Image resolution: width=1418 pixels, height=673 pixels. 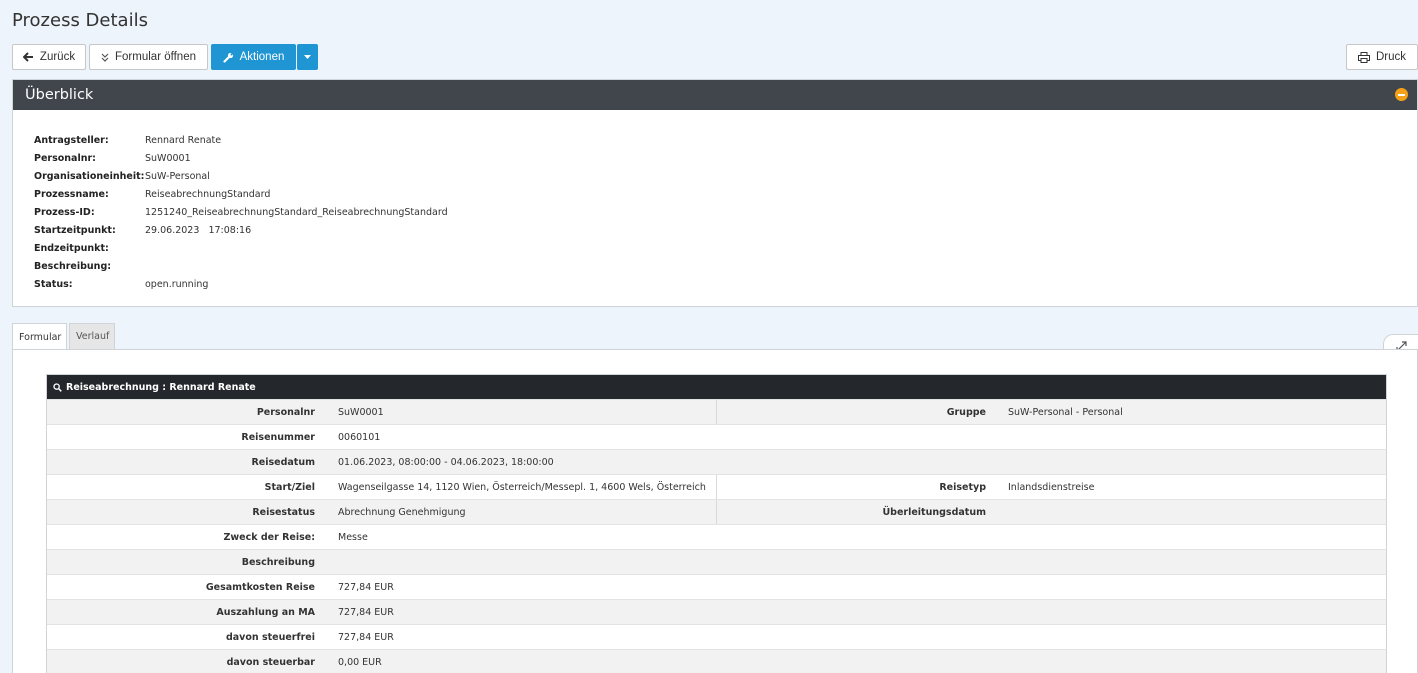 What do you see at coordinates (152, 194) in the screenshot?
I see `overview-field-process-name: Prozessname: ReiseabrechnungStandard` at bounding box center [152, 194].